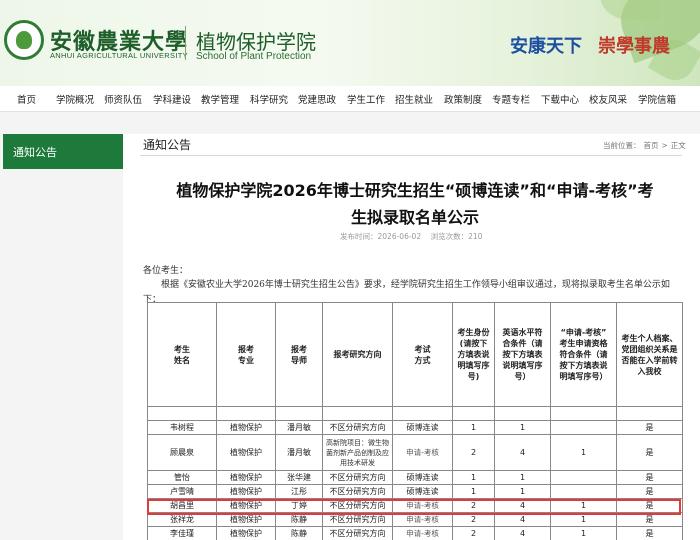 Image resolution: width=700 pixels, height=540 pixels. Describe the element at coordinates (411, 155) in the screenshot. I see `section-divider` at that location.